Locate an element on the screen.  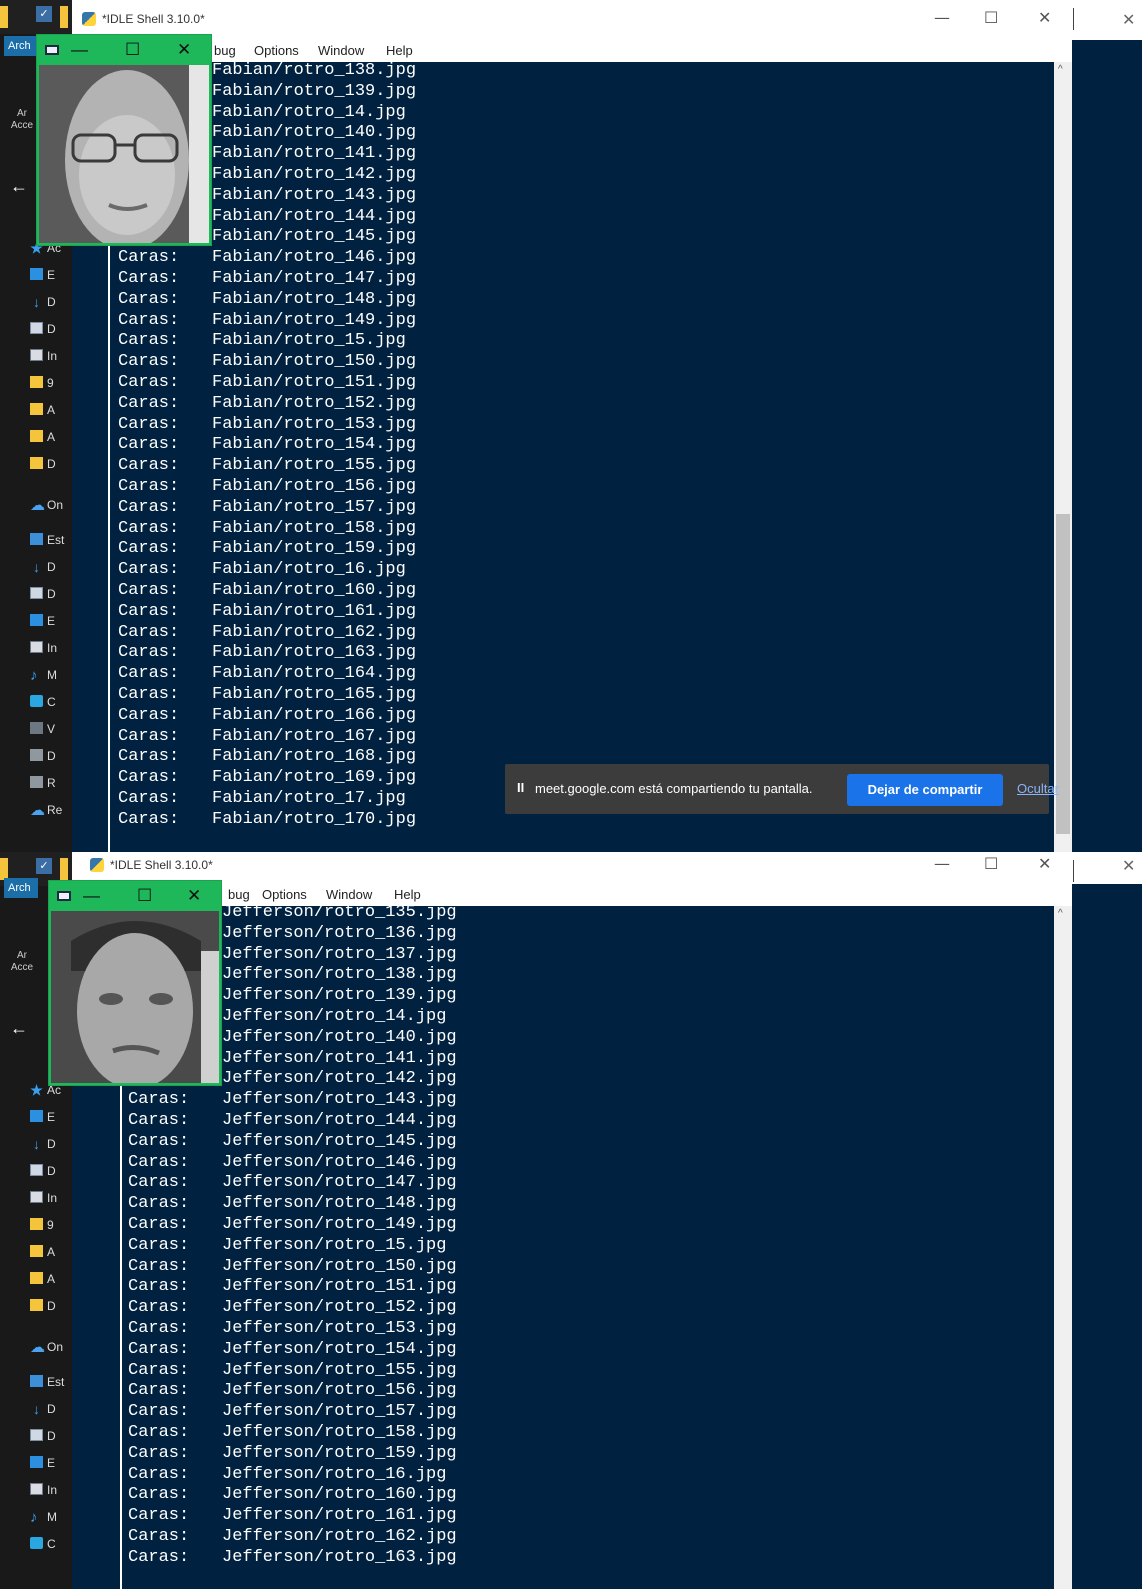
shell-line: Caras: Fabian/rotro_155.jpg is located at coordinates (267, 466).